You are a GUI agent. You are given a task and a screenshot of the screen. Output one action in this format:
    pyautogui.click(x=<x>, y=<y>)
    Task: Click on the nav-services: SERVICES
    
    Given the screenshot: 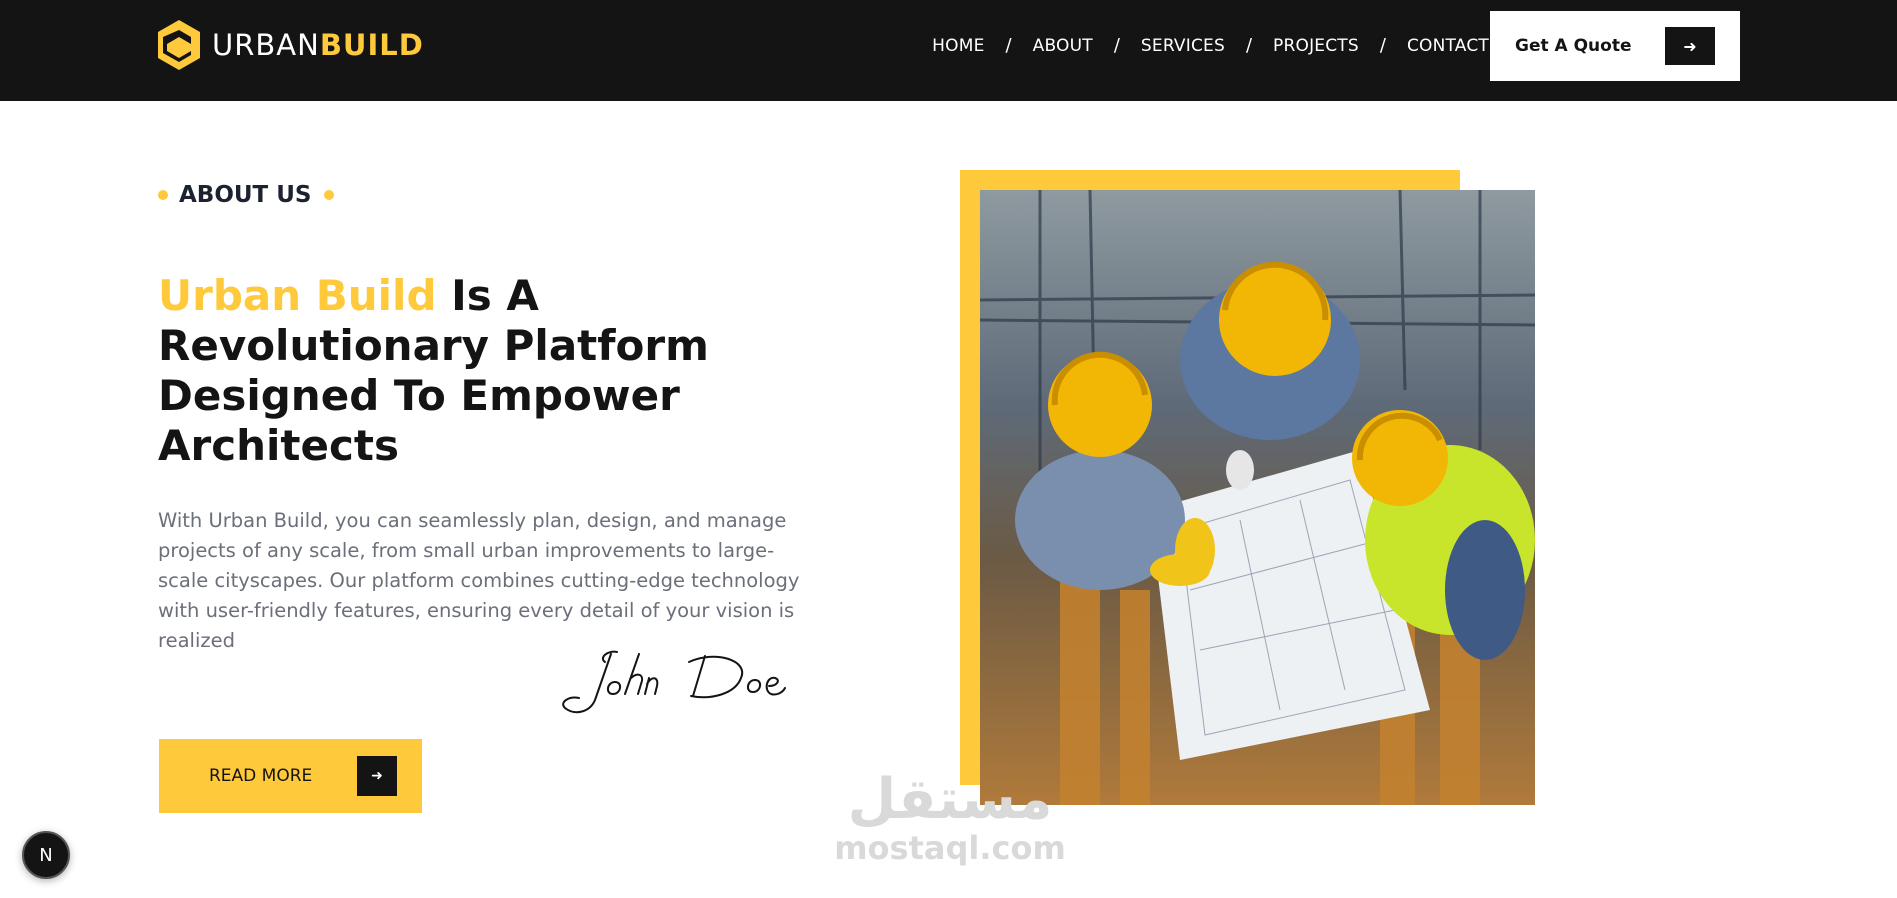 What is the action you would take?
    pyautogui.click(x=1183, y=46)
    